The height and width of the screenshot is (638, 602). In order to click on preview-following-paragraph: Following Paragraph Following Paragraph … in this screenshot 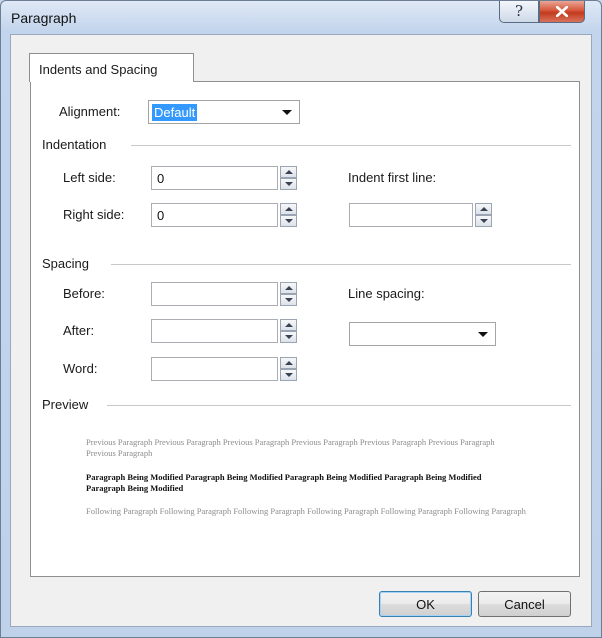, I will do `click(306, 511)`.